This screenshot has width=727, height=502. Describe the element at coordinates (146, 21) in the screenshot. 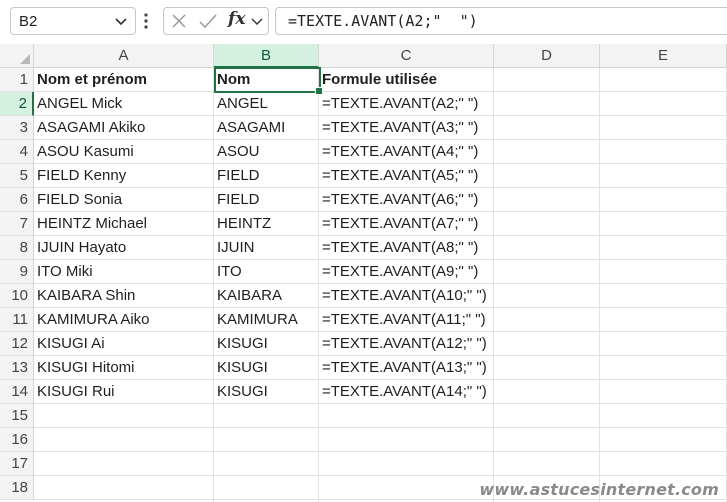

I see `more-vertical-icon` at that location.